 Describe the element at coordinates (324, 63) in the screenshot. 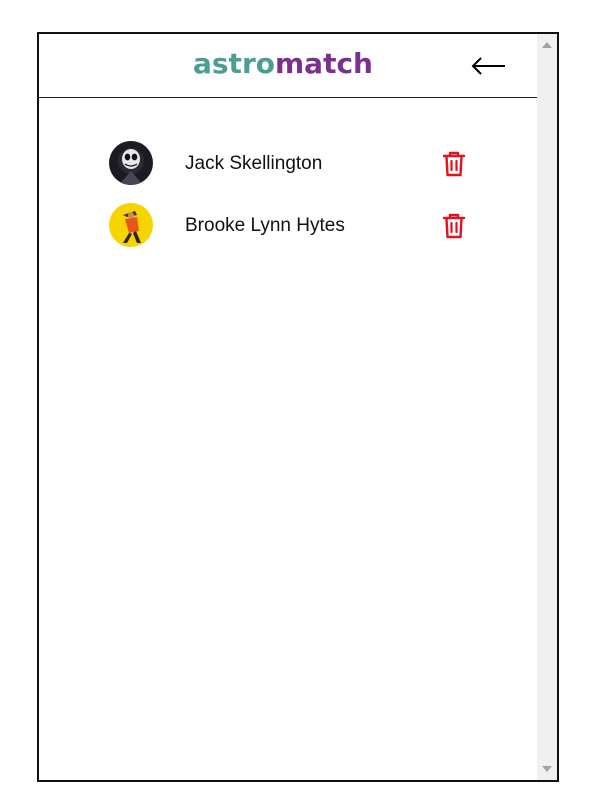

I see `logo-part-match: match` at that location.